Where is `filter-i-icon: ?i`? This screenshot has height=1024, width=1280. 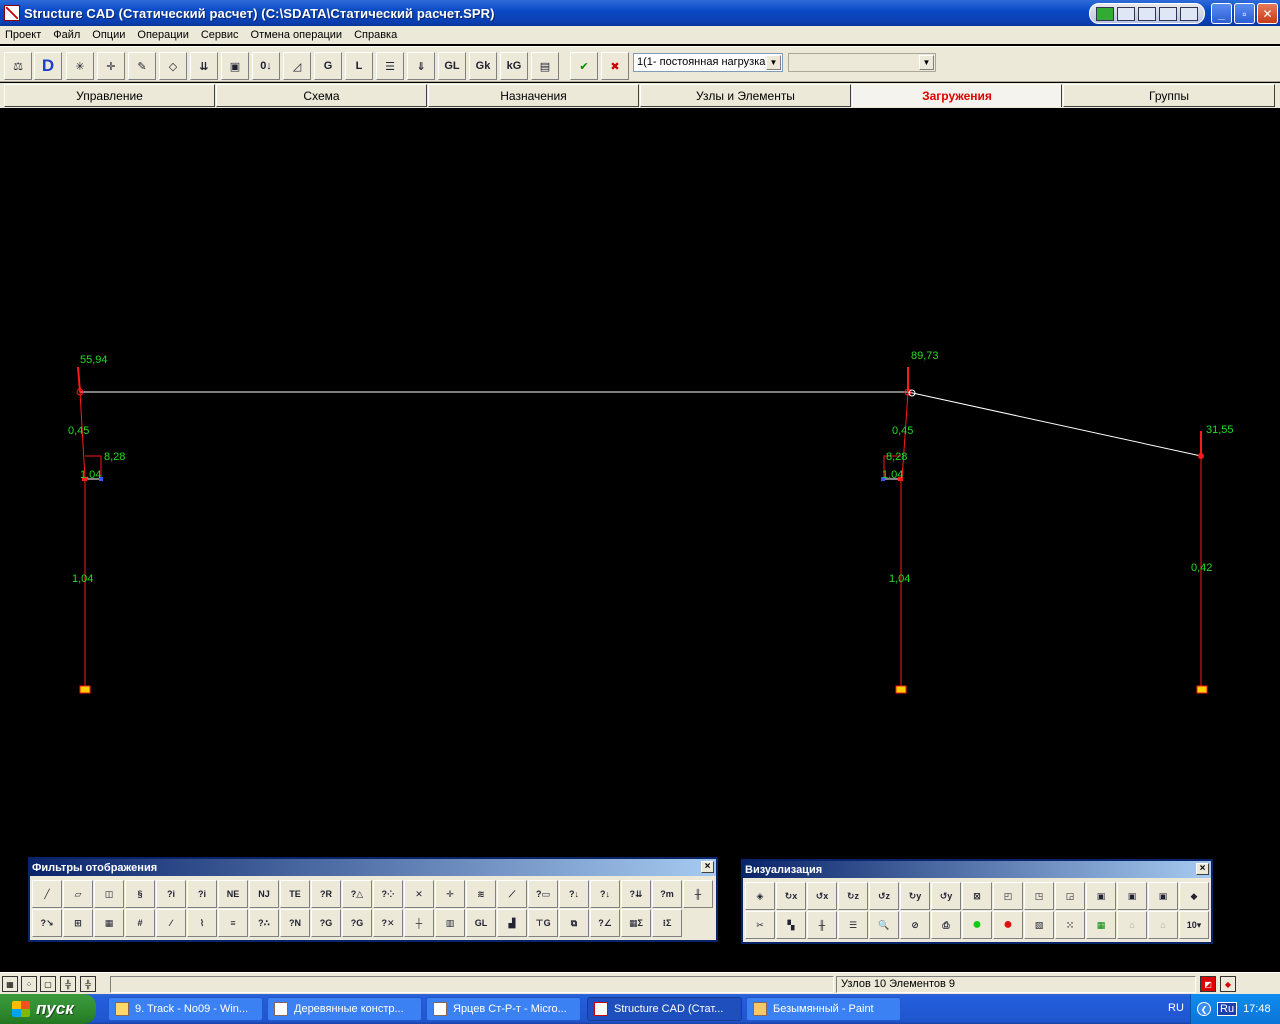 filter-i-icon: ?i is located at coordinates (171, 894).